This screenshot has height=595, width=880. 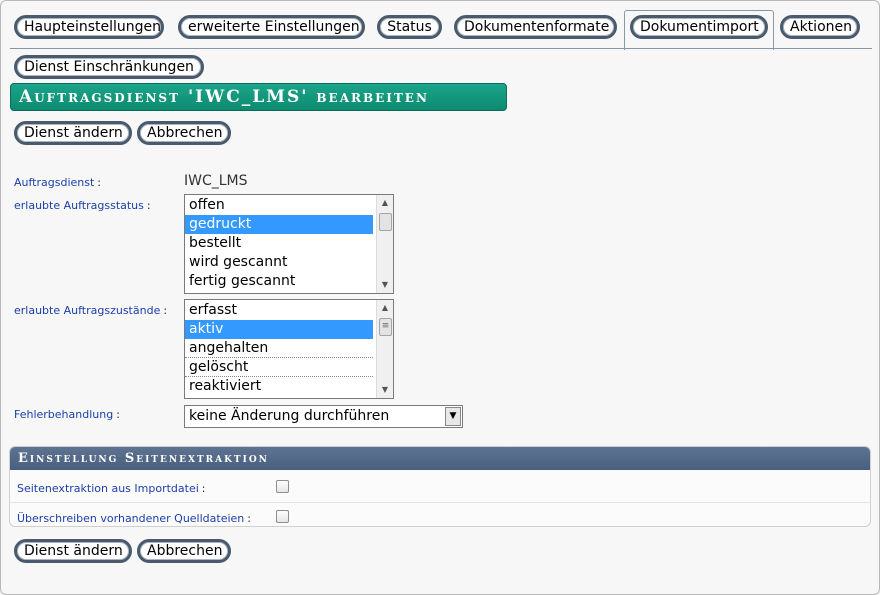 I want to click on service-label-text: Auftragsdienst, so click(x=54, y=182).